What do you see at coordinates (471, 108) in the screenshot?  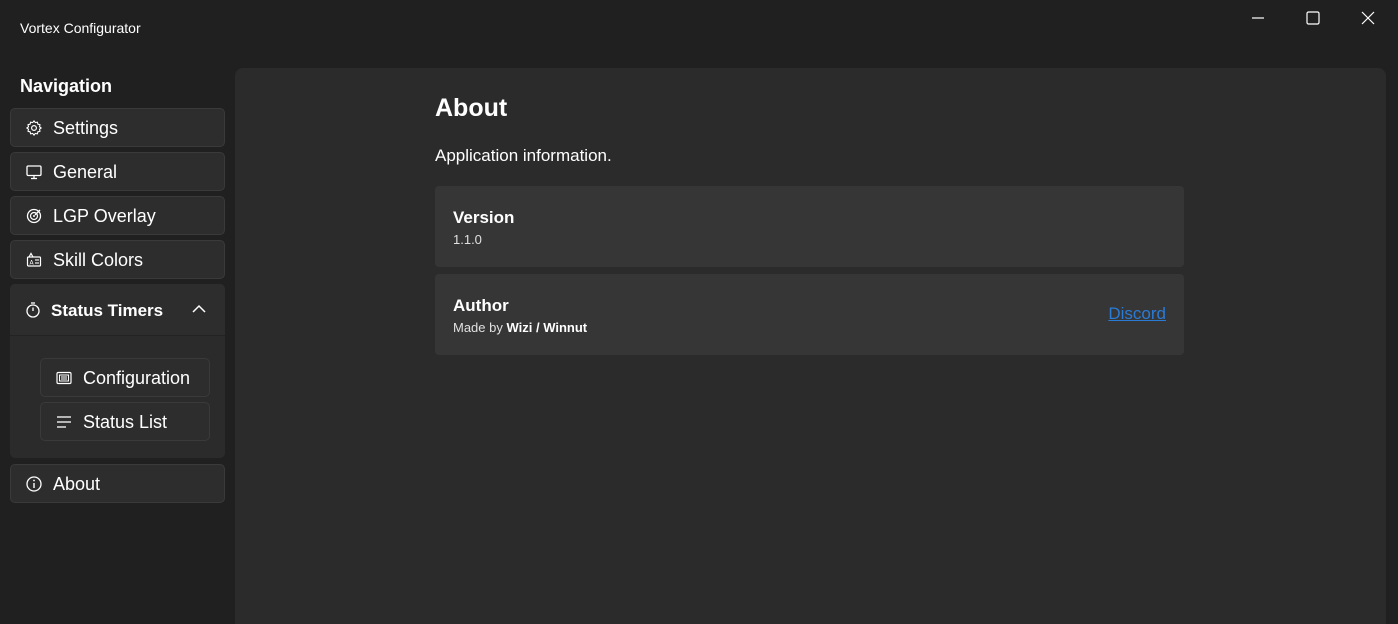 I see `page-title: About` at bounding box center [471, 108].